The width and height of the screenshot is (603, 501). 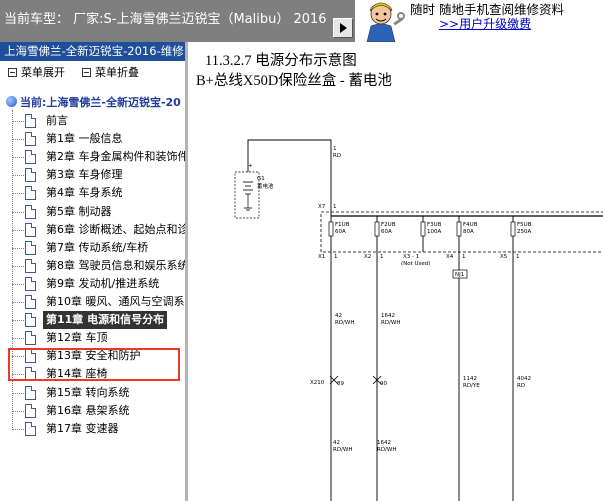 I want to click on tree-item: 第15章 转向系统, so click(x=98, y=393).